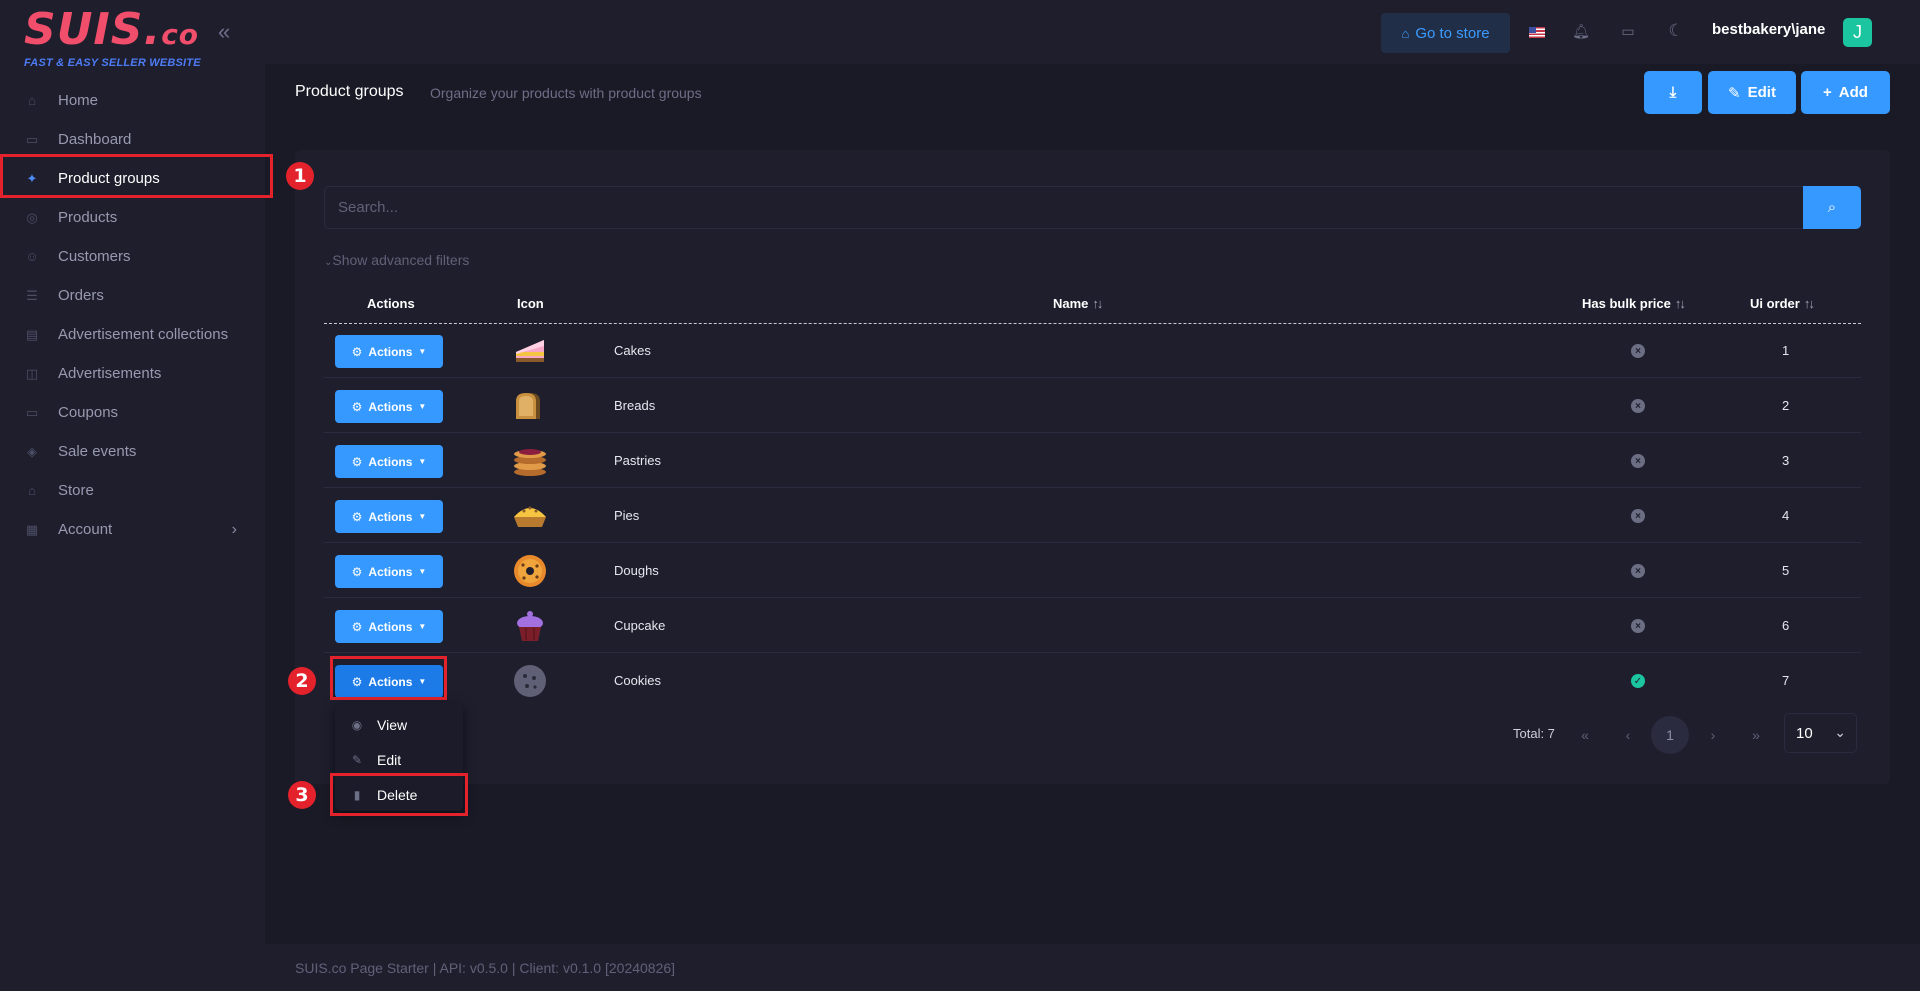 This screenshot has width=1920, height=991. I want to click on sidebar-item-products: ◎ Products, so click(132, 217).